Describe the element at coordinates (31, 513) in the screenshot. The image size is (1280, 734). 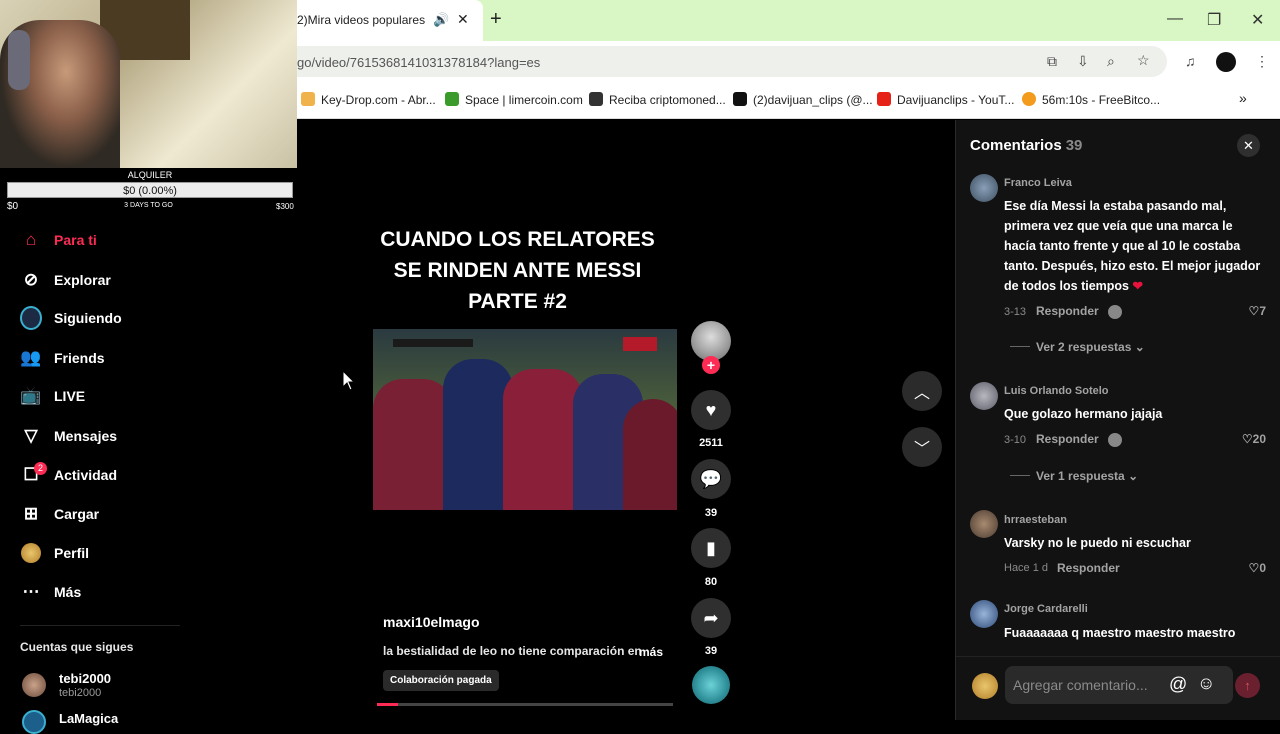
I see `upload-plus-icon: ⊞` at that location.